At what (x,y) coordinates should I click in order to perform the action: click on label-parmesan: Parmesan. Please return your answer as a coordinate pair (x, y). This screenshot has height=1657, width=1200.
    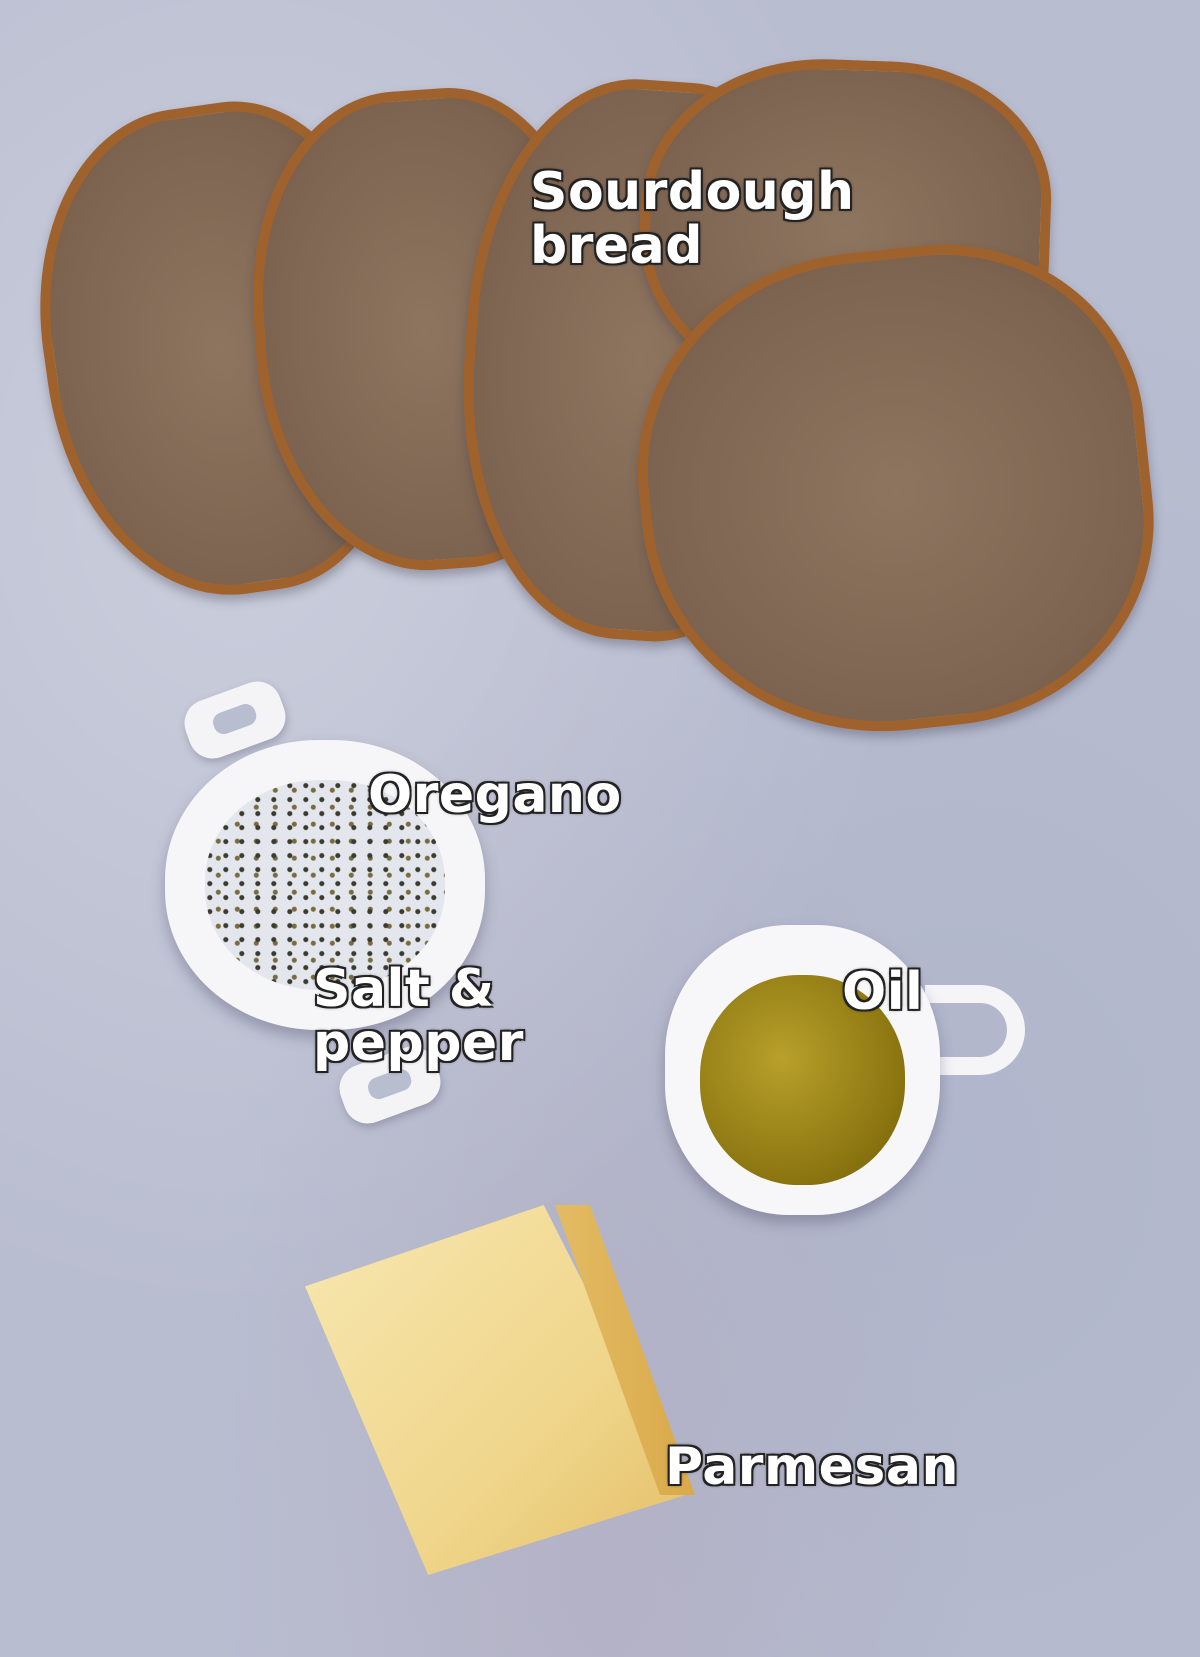
    Looking at the image, I should click on (812, 1467).